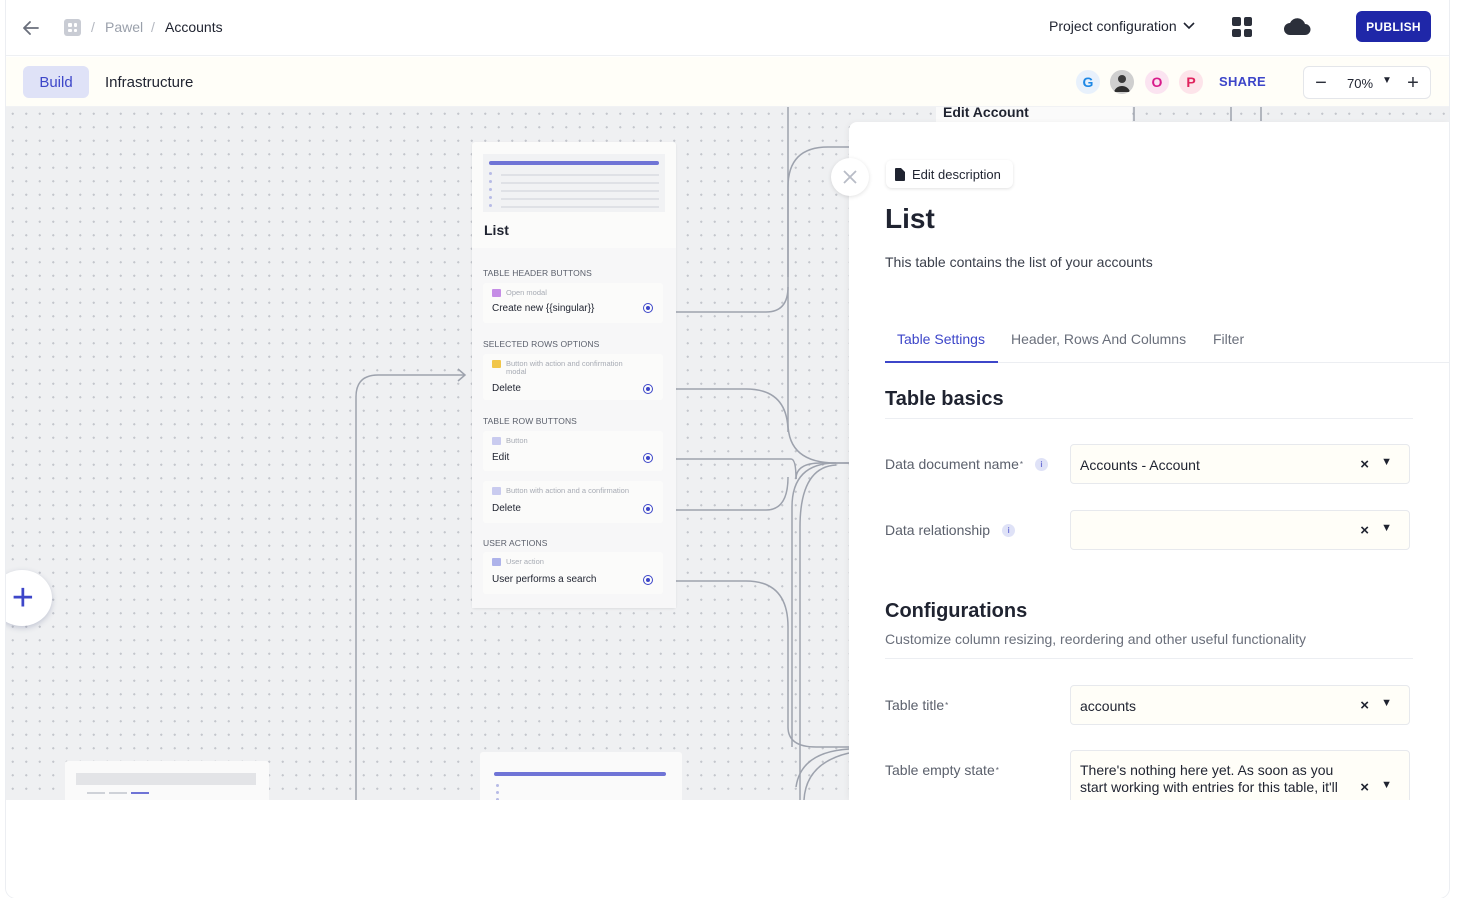  What do you see at coordinates (1098, 339) in the screenshot?
I see `tab-header-rows-columns: Header, Rows And Columns` at bounding box center [1098, 339].